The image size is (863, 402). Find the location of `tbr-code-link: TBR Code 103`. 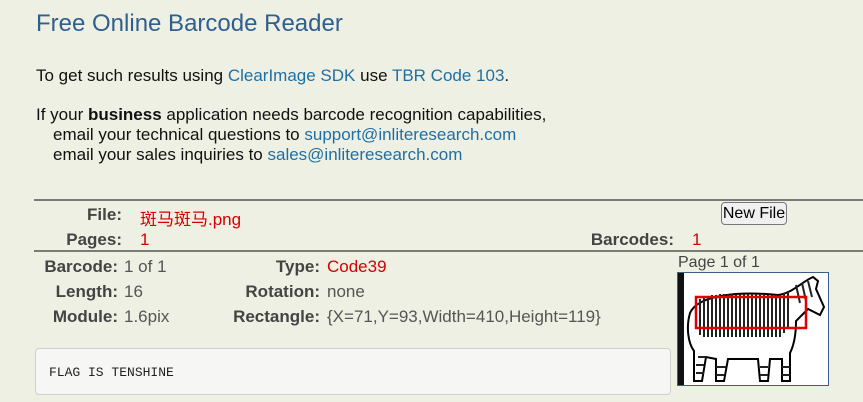

tbr-code-link: TBR Code 103 is located at coordinates (448, 75).